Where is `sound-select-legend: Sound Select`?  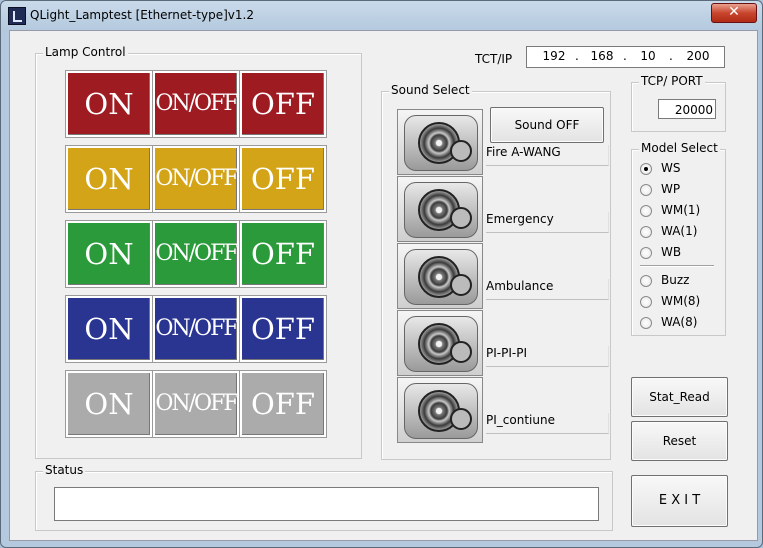
sound-select-legend: Sound Select is located at coordinates (430, 90).